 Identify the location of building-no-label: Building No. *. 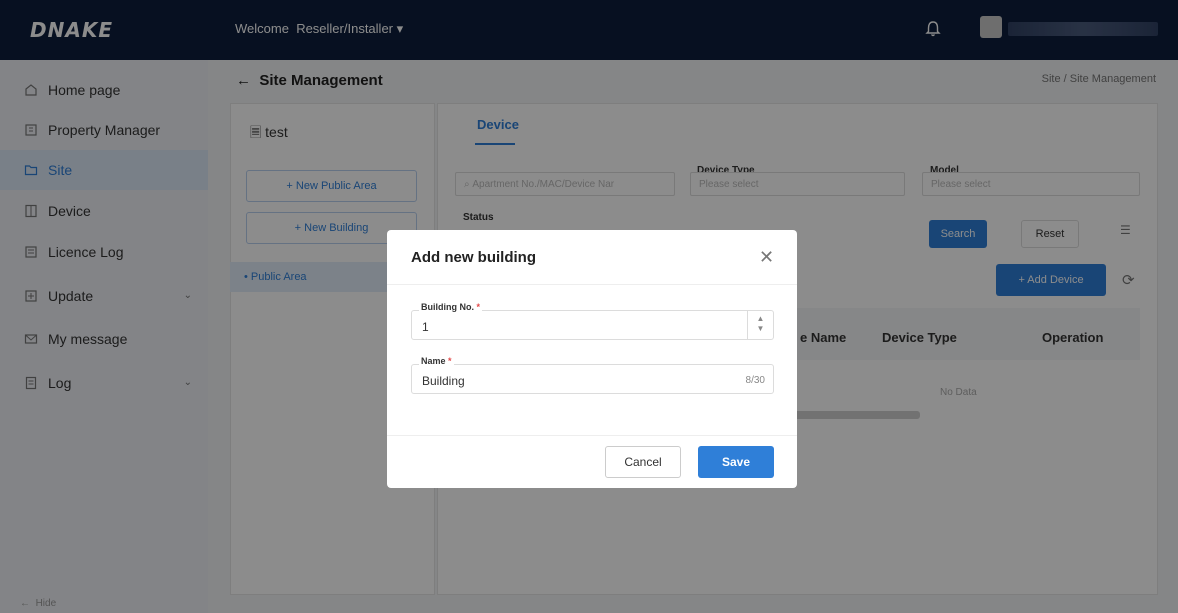
(451, 307).